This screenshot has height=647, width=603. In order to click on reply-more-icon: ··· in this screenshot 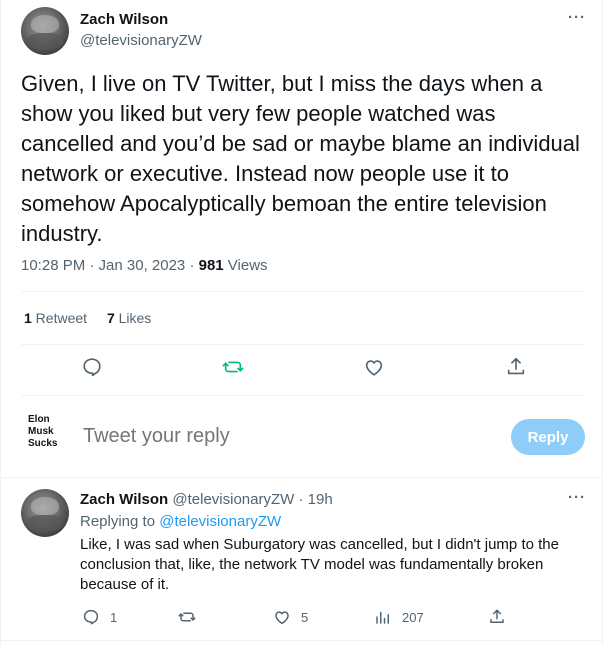, I will do `click(577, 497)`.